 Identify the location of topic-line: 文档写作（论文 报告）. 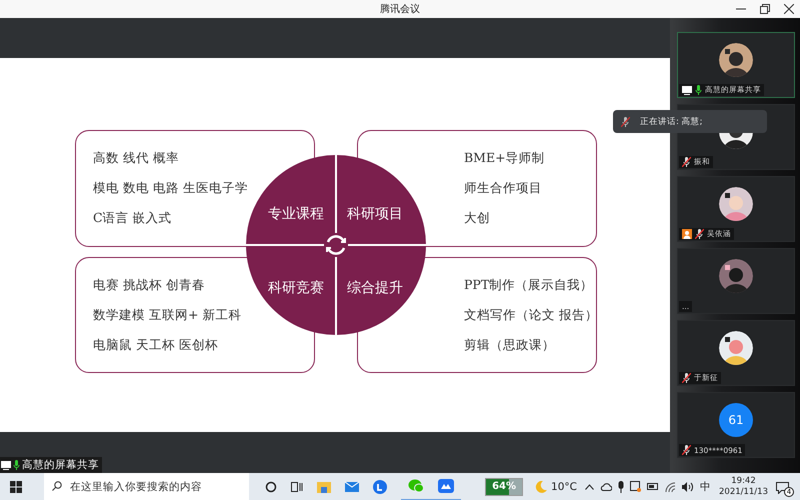
(531, 315).